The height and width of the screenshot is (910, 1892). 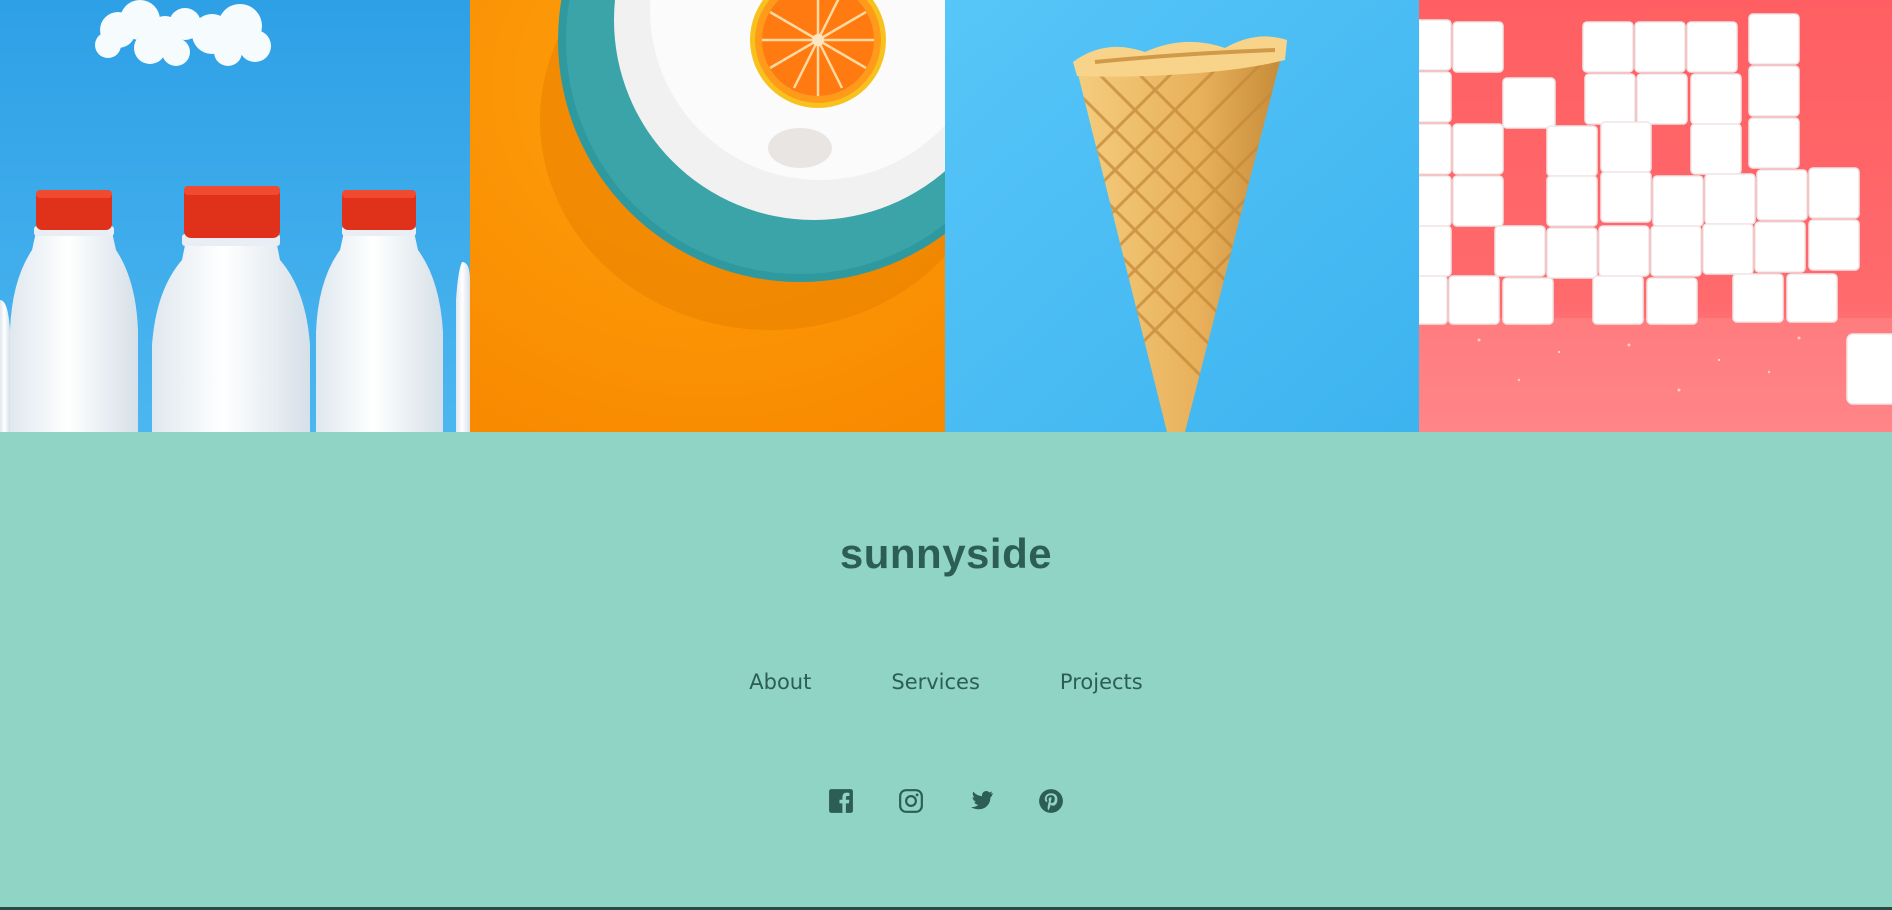 I want to click on footer-nav: About Services Projects, so click(x=946, y=682).